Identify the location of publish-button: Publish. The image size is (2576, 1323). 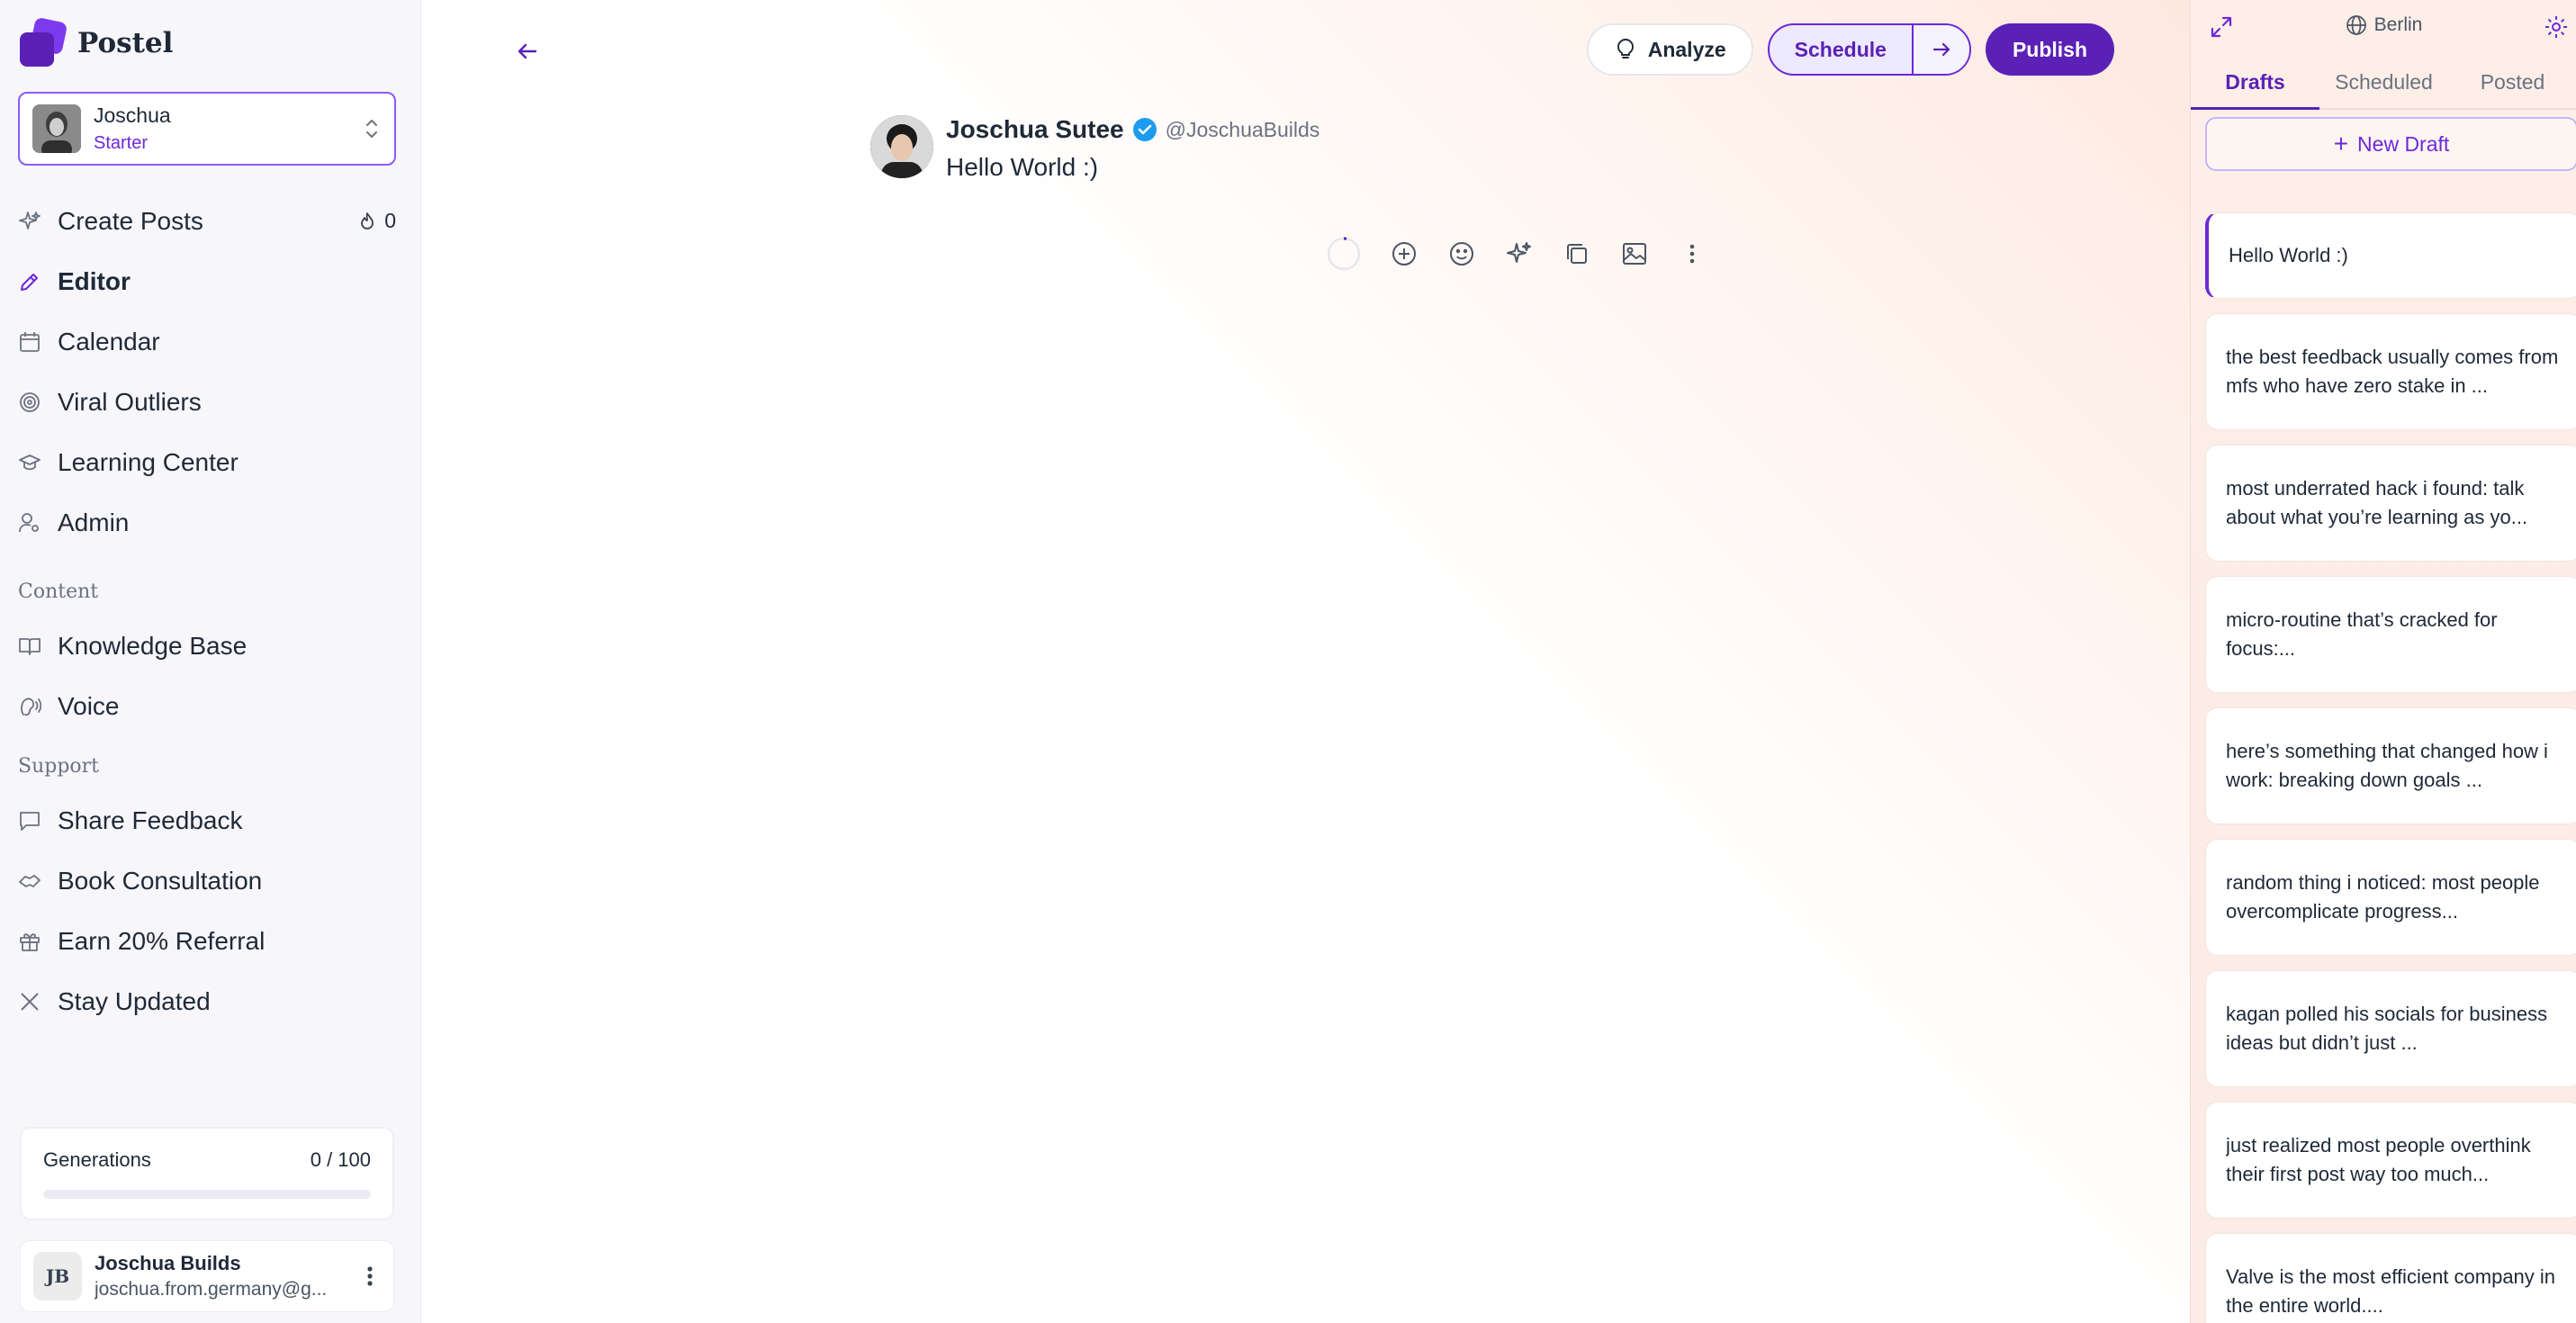
(2049, 49).